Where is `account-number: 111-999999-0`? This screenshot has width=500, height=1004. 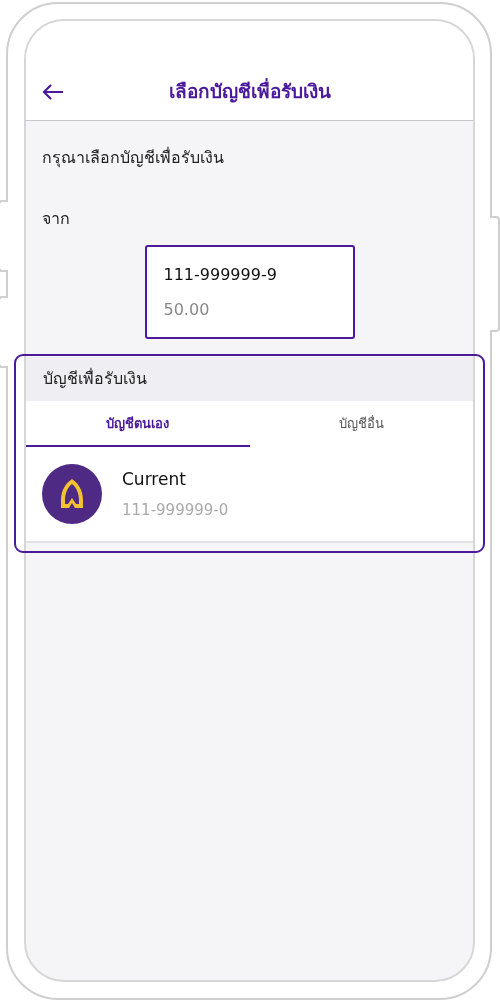 account-number: 111-999999-0 is located at coordinates (175, 510).